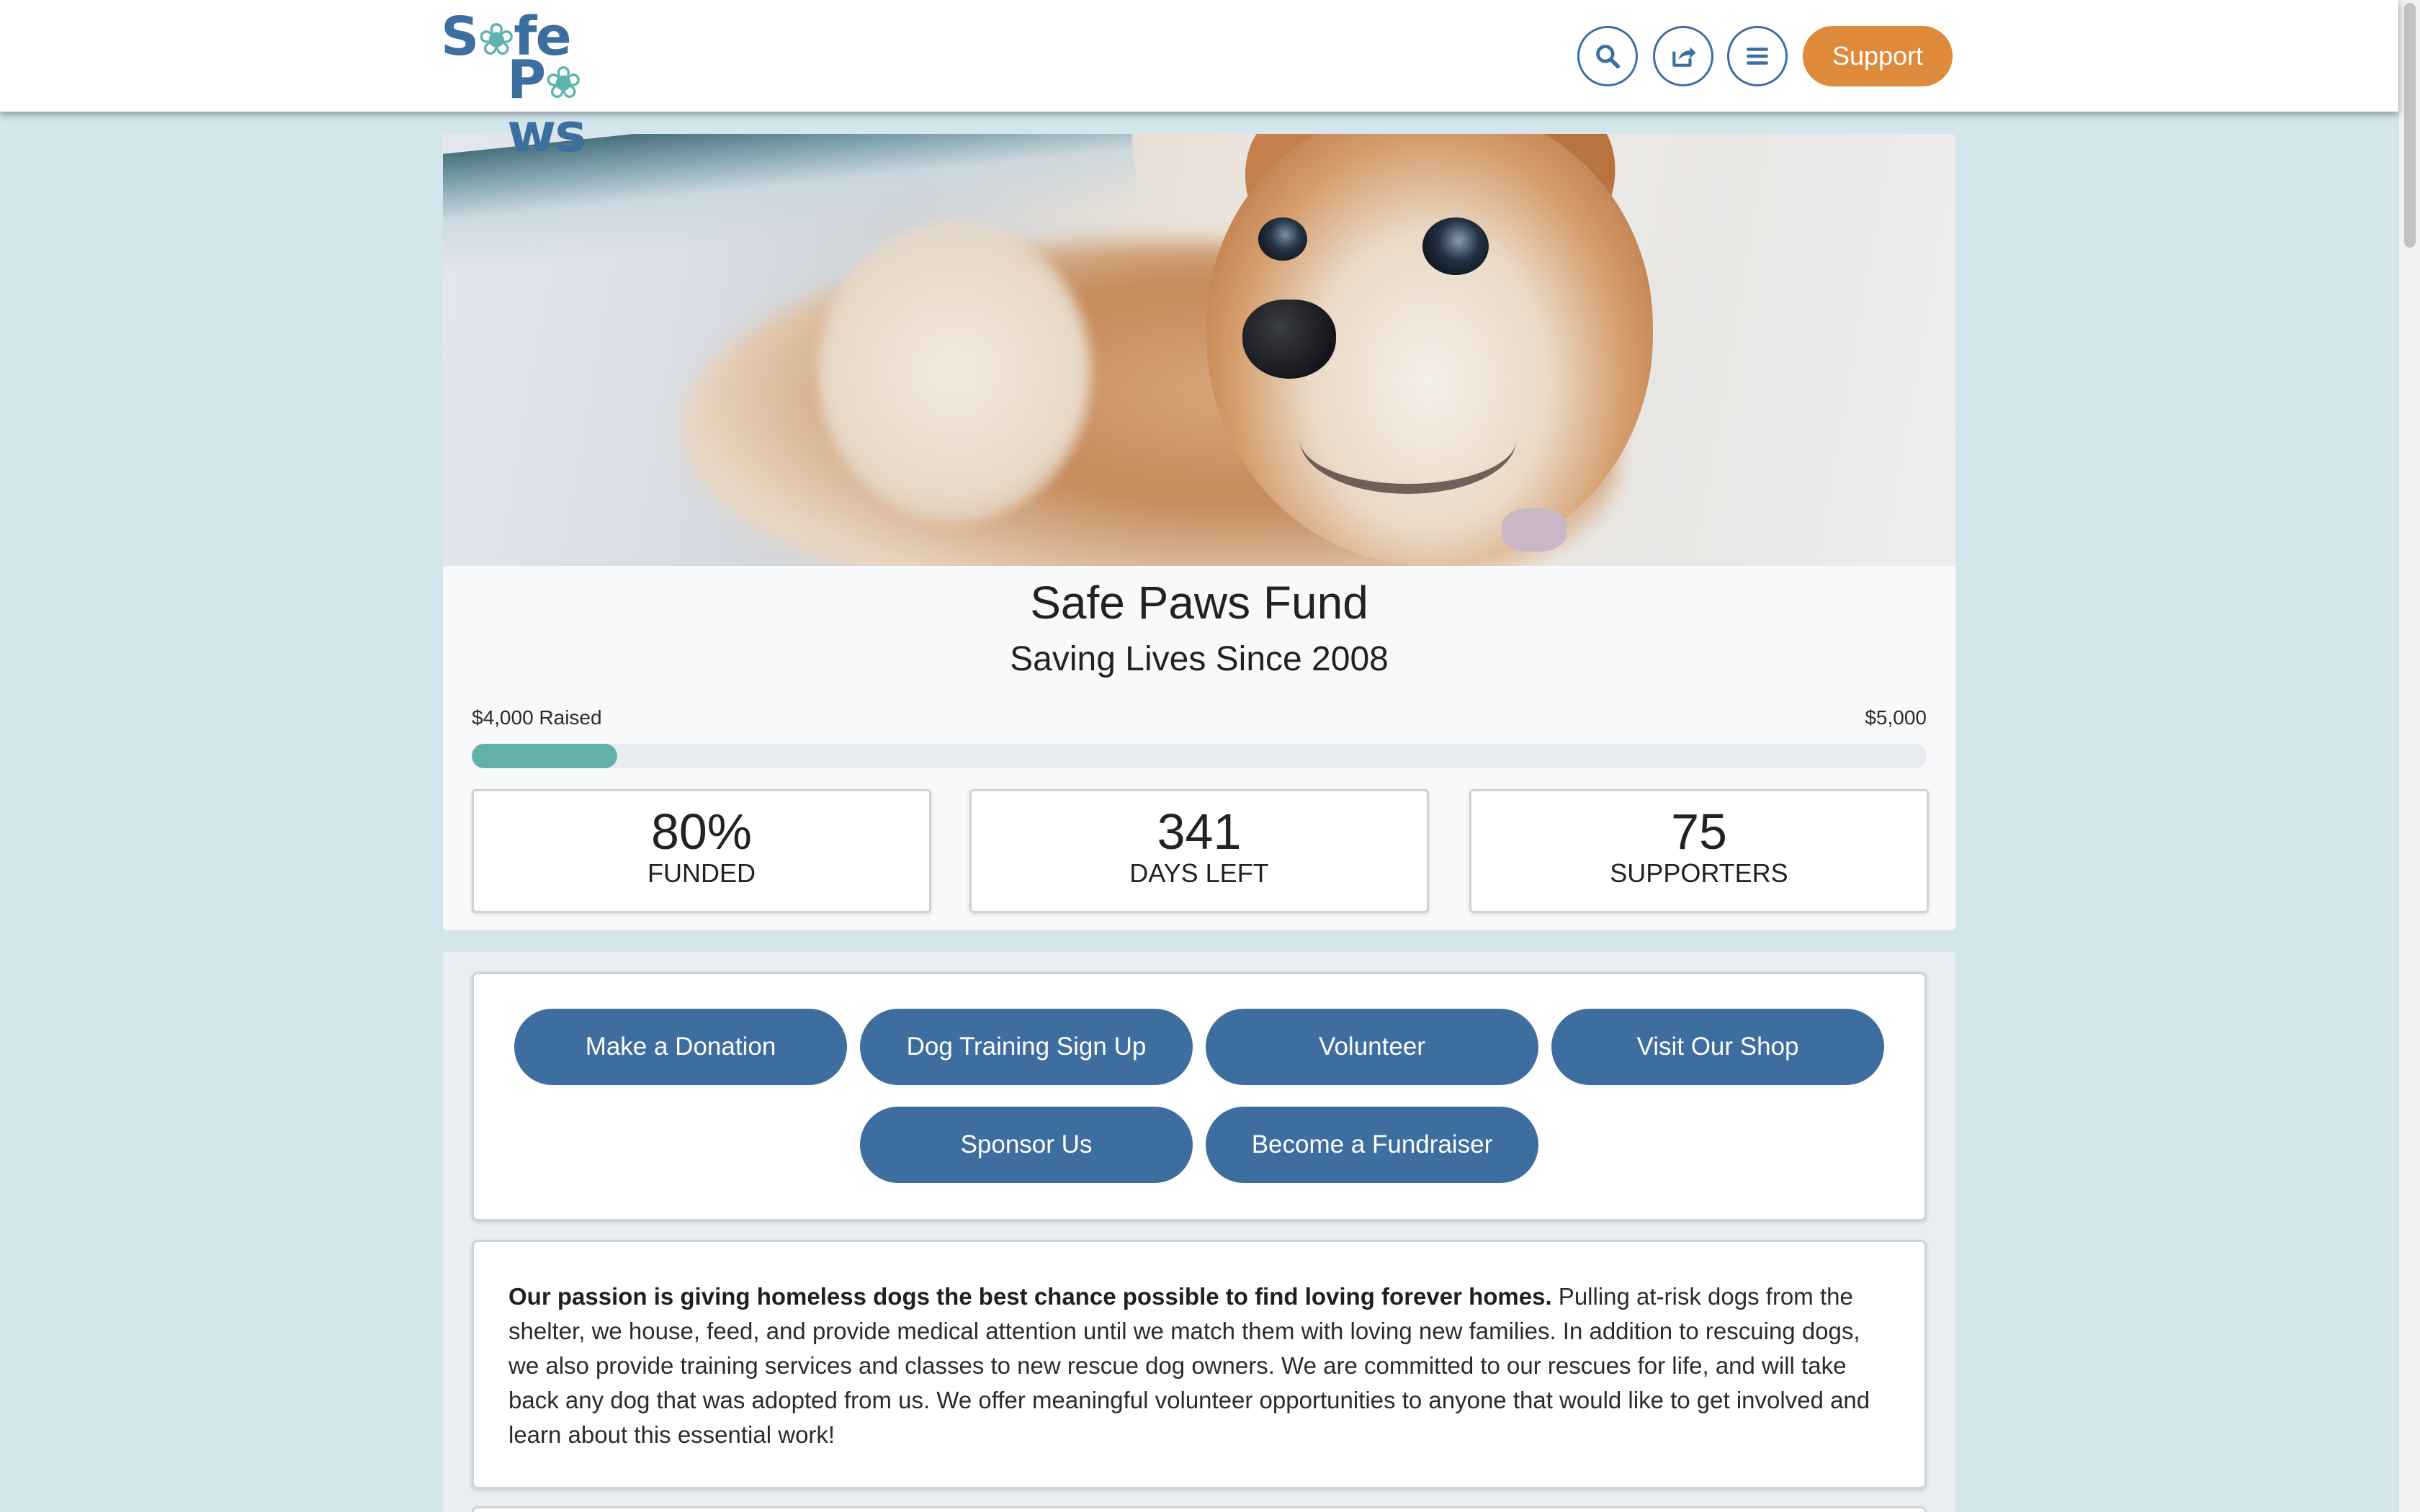 This screenshot has height=1512, width=2420. Describe the element at coordinates (680, 1047) in the screenshot. I see `make-donation-button: Make a Donation` at that location.